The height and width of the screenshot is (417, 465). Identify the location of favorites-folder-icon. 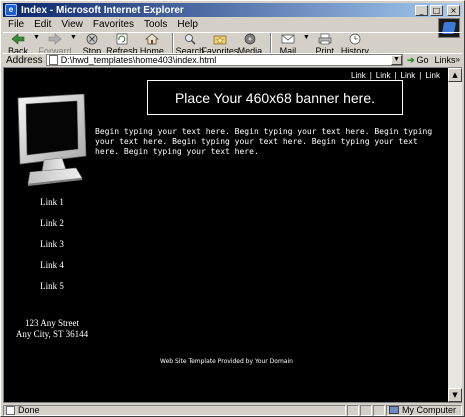
(220, 40).